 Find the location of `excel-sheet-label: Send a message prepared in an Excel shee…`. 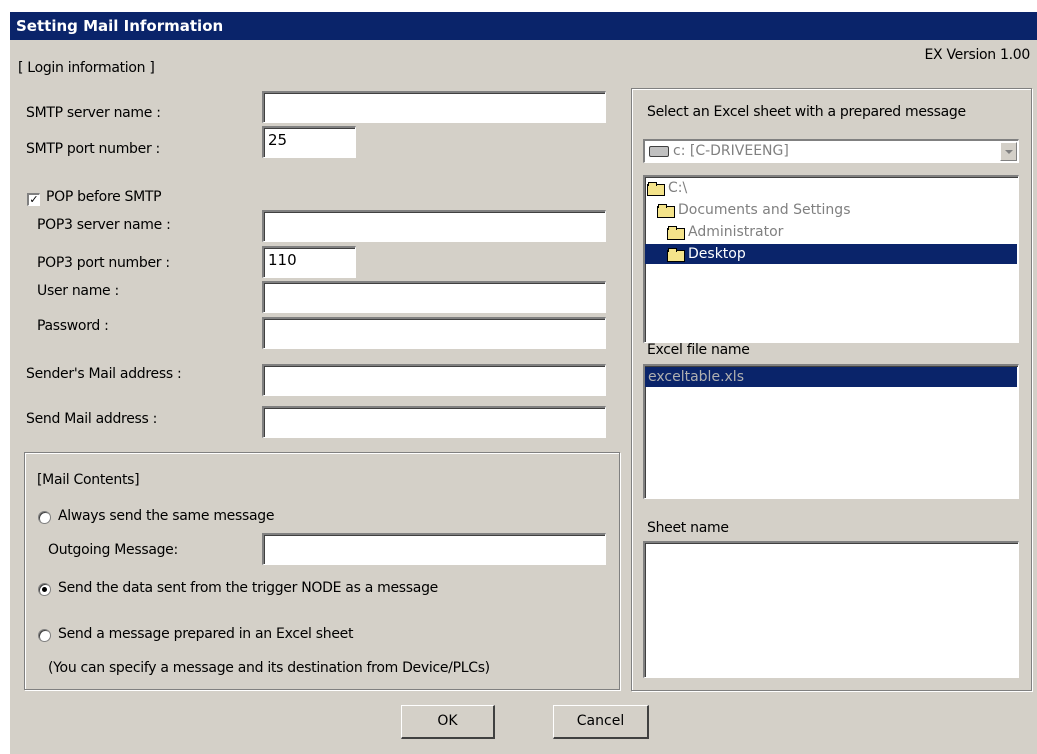

excel-sheet-label: Send a message prepared in an Excel shee… is located at coordinates (206, 634).